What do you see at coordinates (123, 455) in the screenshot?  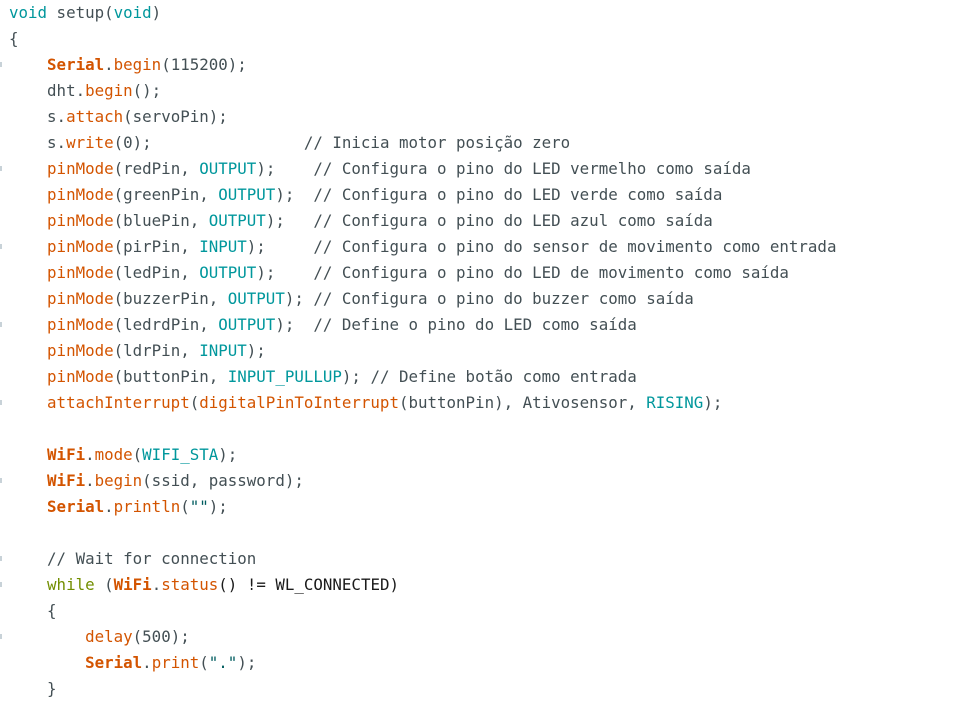 I see `code-line: WiFi.mode(WIFI_STA);` at bounding box center [123, 455].